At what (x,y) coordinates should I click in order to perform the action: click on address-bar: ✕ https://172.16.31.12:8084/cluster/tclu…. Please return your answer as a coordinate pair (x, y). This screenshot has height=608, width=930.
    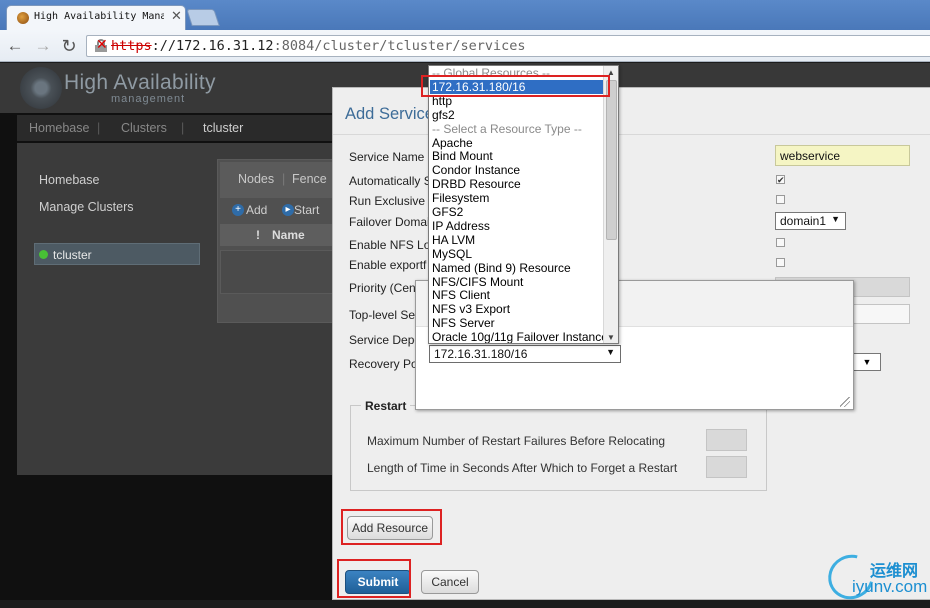
    Looking at the image, I should click on (508, 46).